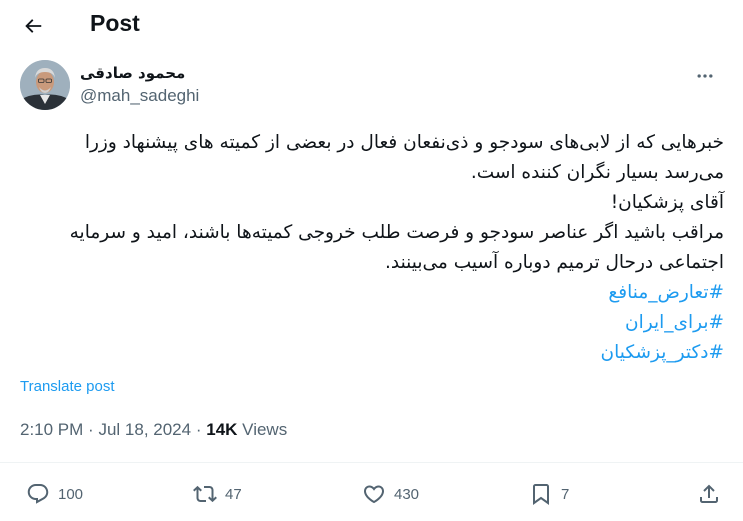  Describe the element at coordinates (54, 494) in the screenshot. I see `reply-button: 100` at that location.